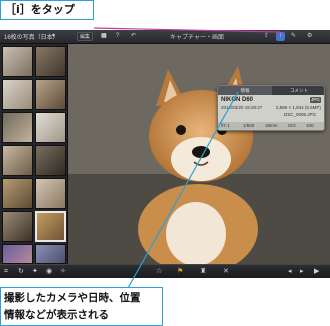 The width and height of the screenshot is (330, 326). What do you see at coordinates (290, 272) in the screenshot?
I see `previous-icon: ◂` at bounding box center [290, 272].